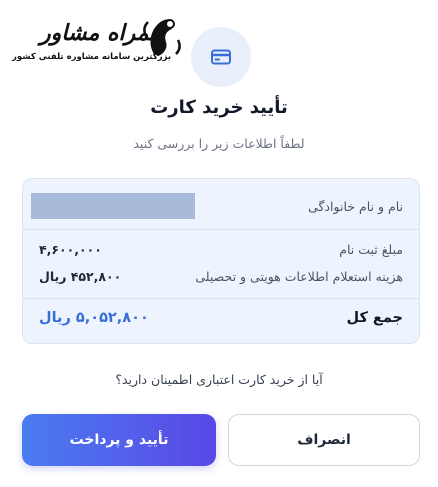 The image size is (438, 487). Describe the element at coordinates (80, 276) in the screenshot. I see `inquiry-fee-value: ۴۵۲,۸۰۰ ریال` at that location.